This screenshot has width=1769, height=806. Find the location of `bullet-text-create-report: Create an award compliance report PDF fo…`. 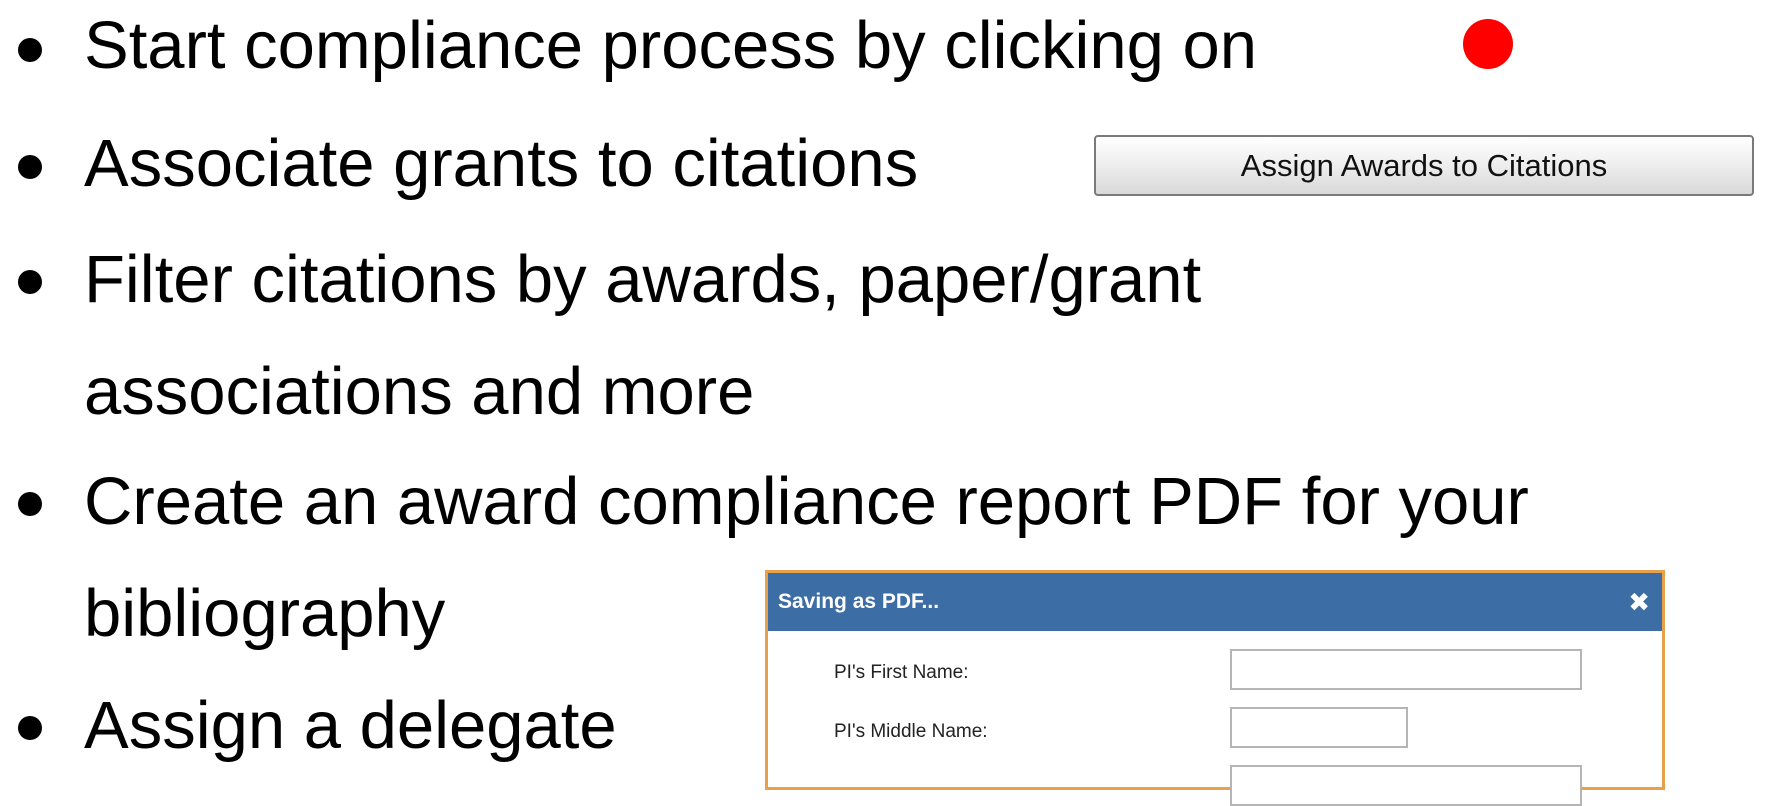

bullet-text-create-report: Create an award compliance report PDF fo… is located at coordinates (806, 501).